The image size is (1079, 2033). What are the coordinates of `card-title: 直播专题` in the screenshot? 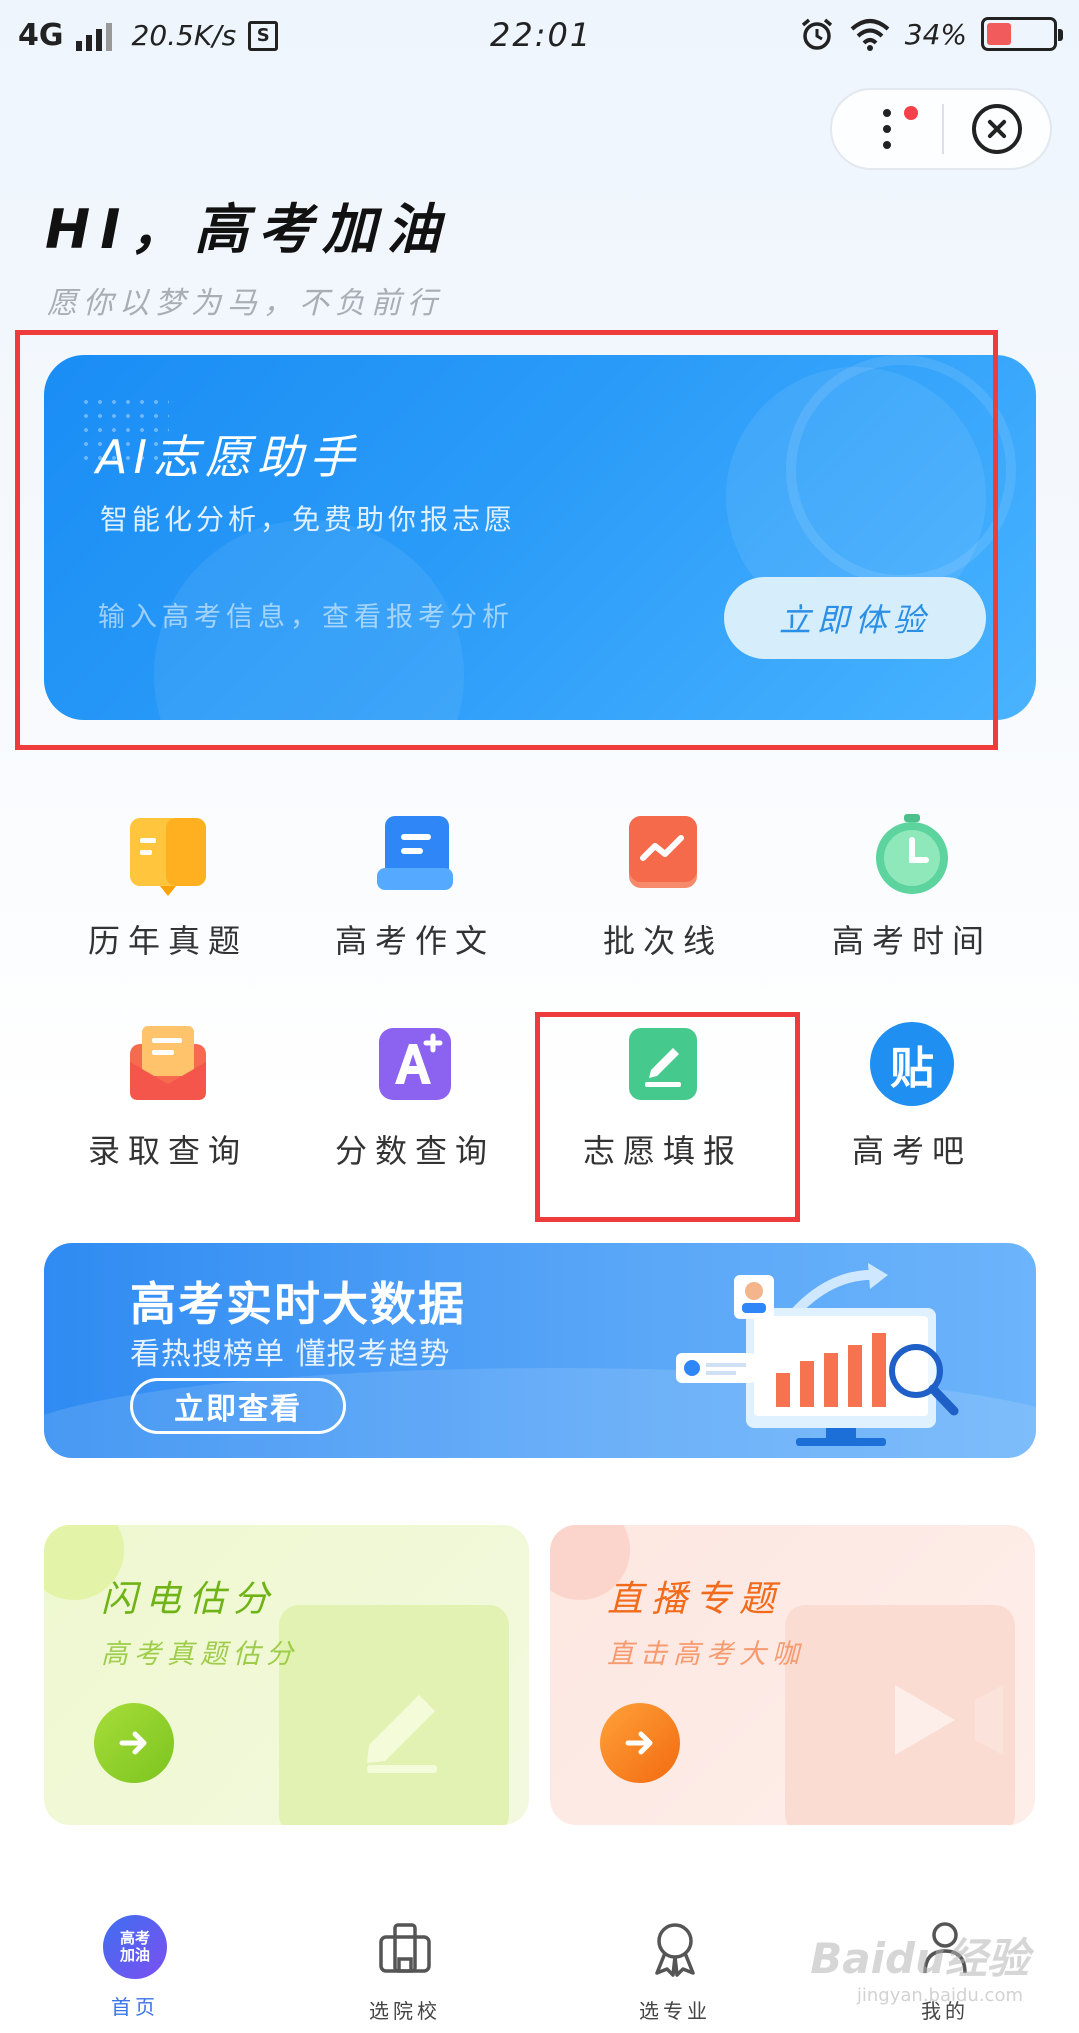 It's located at (695, 1599).